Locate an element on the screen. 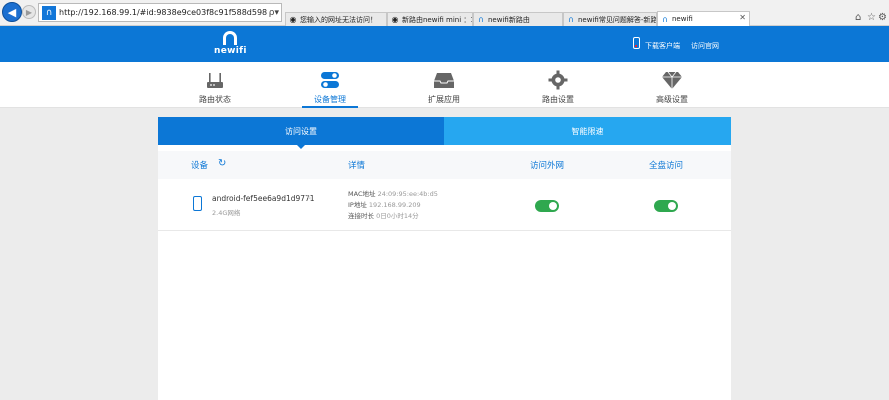  settings-gear-icon: ⚙ is located at coordinates (882, 17).